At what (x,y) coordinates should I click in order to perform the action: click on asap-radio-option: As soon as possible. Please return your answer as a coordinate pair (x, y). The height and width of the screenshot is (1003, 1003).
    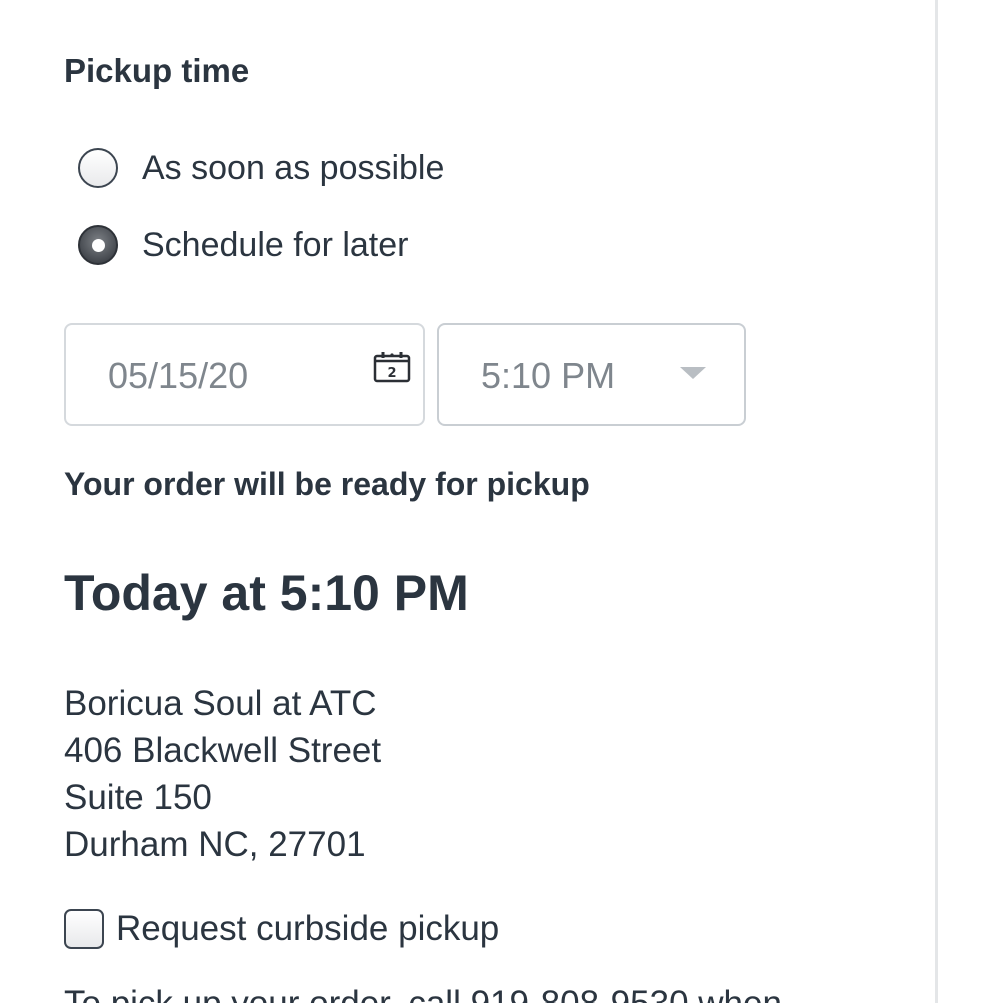
    Looking at the image, I should click on (261, 168).